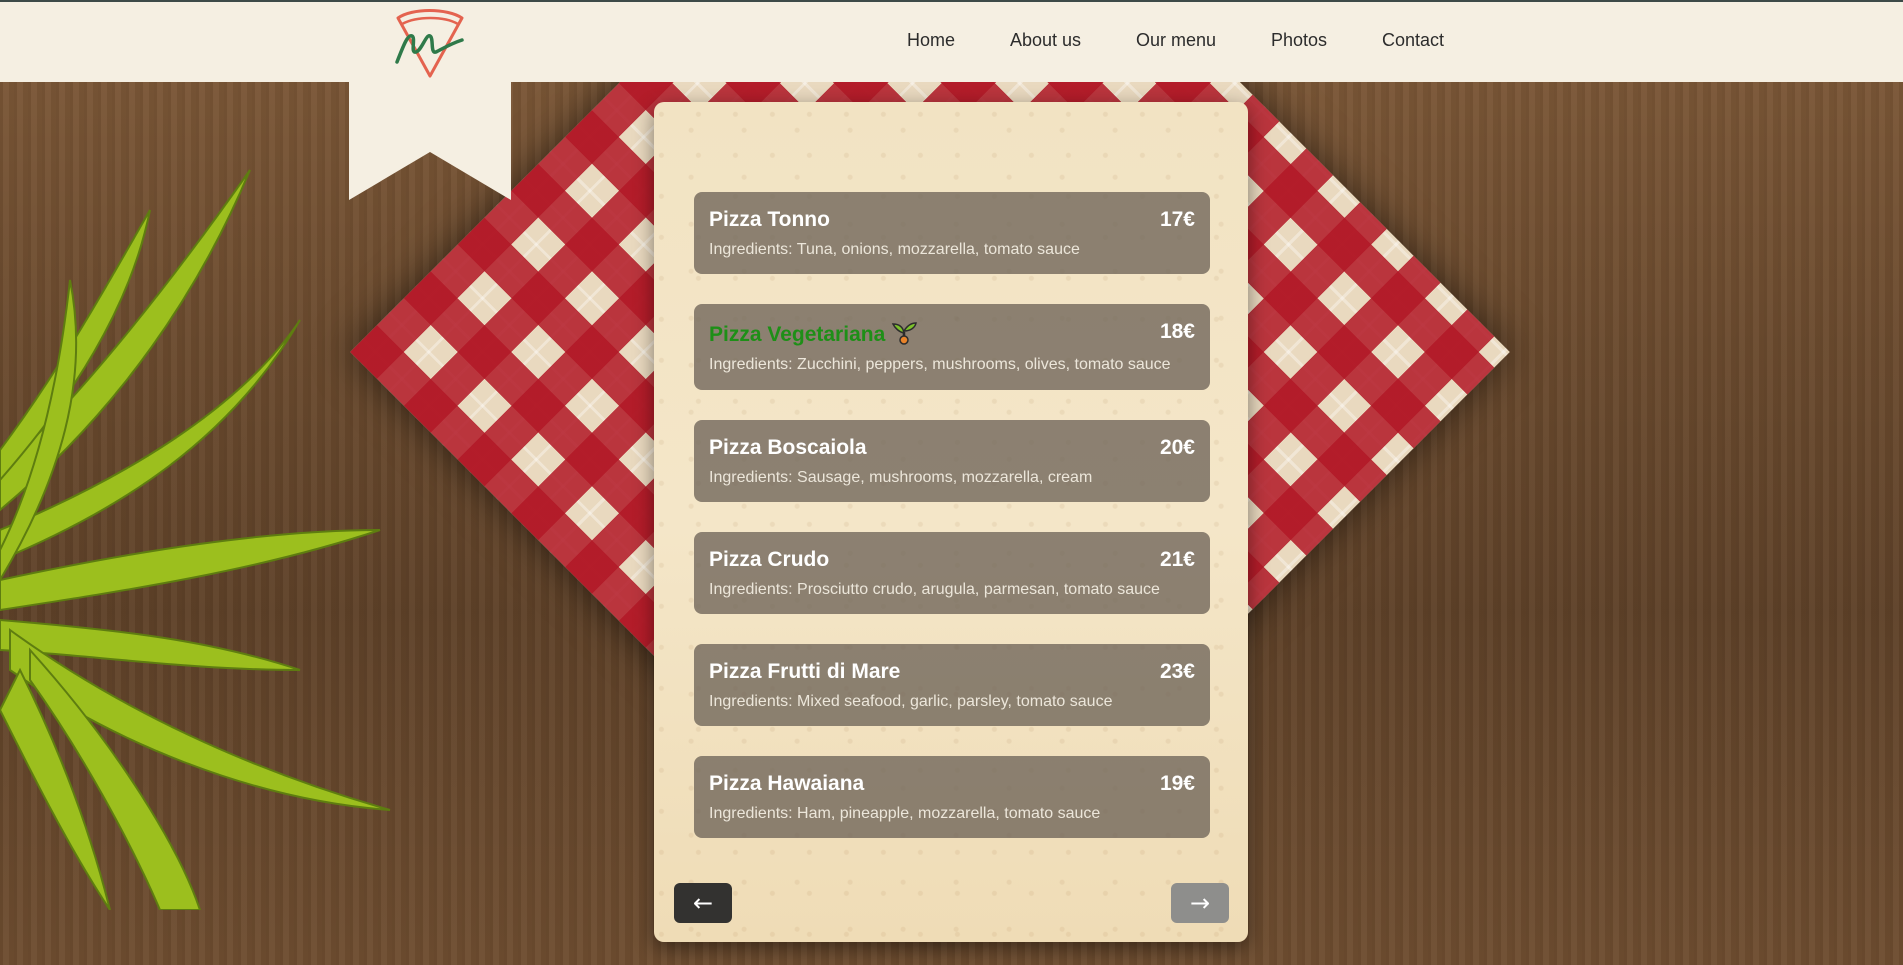  Describe the element at coordinates (1177, 559) in the screenshot. I see `menu-item-price: 21€` at that location.